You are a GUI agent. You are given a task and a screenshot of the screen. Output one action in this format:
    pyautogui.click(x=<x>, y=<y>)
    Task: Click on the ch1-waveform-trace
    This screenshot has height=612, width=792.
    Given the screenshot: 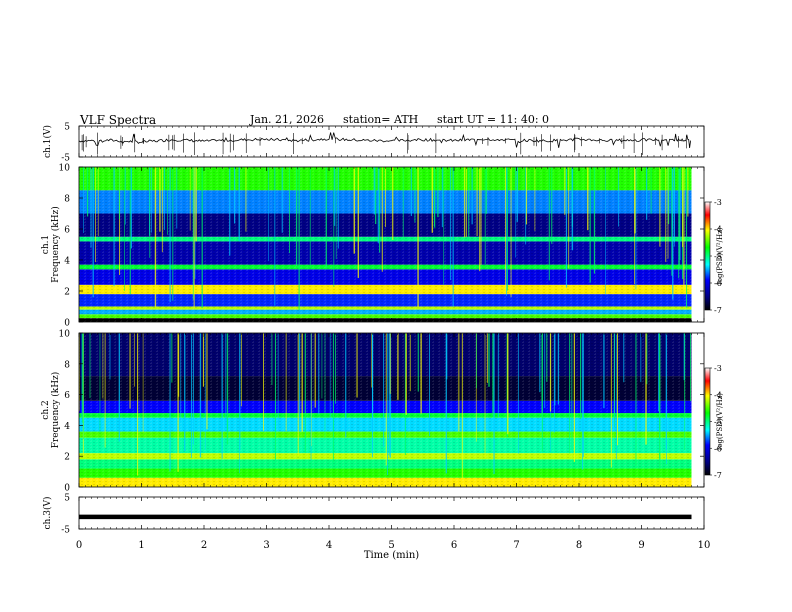 What is the action you would take?
    pyautogui.click(x=384, y=140)
    